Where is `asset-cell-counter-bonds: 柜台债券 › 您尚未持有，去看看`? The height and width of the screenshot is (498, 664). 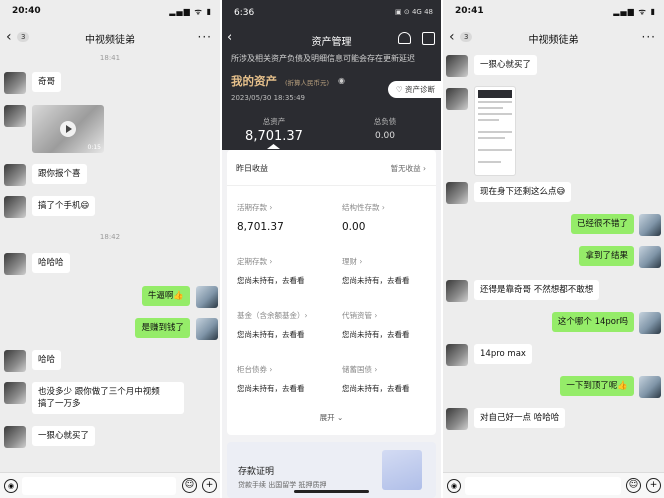
asset-cell-counter-bonds: 柜台债券 › 您尚未持有，去看看 is located at coordinates (286, 379).